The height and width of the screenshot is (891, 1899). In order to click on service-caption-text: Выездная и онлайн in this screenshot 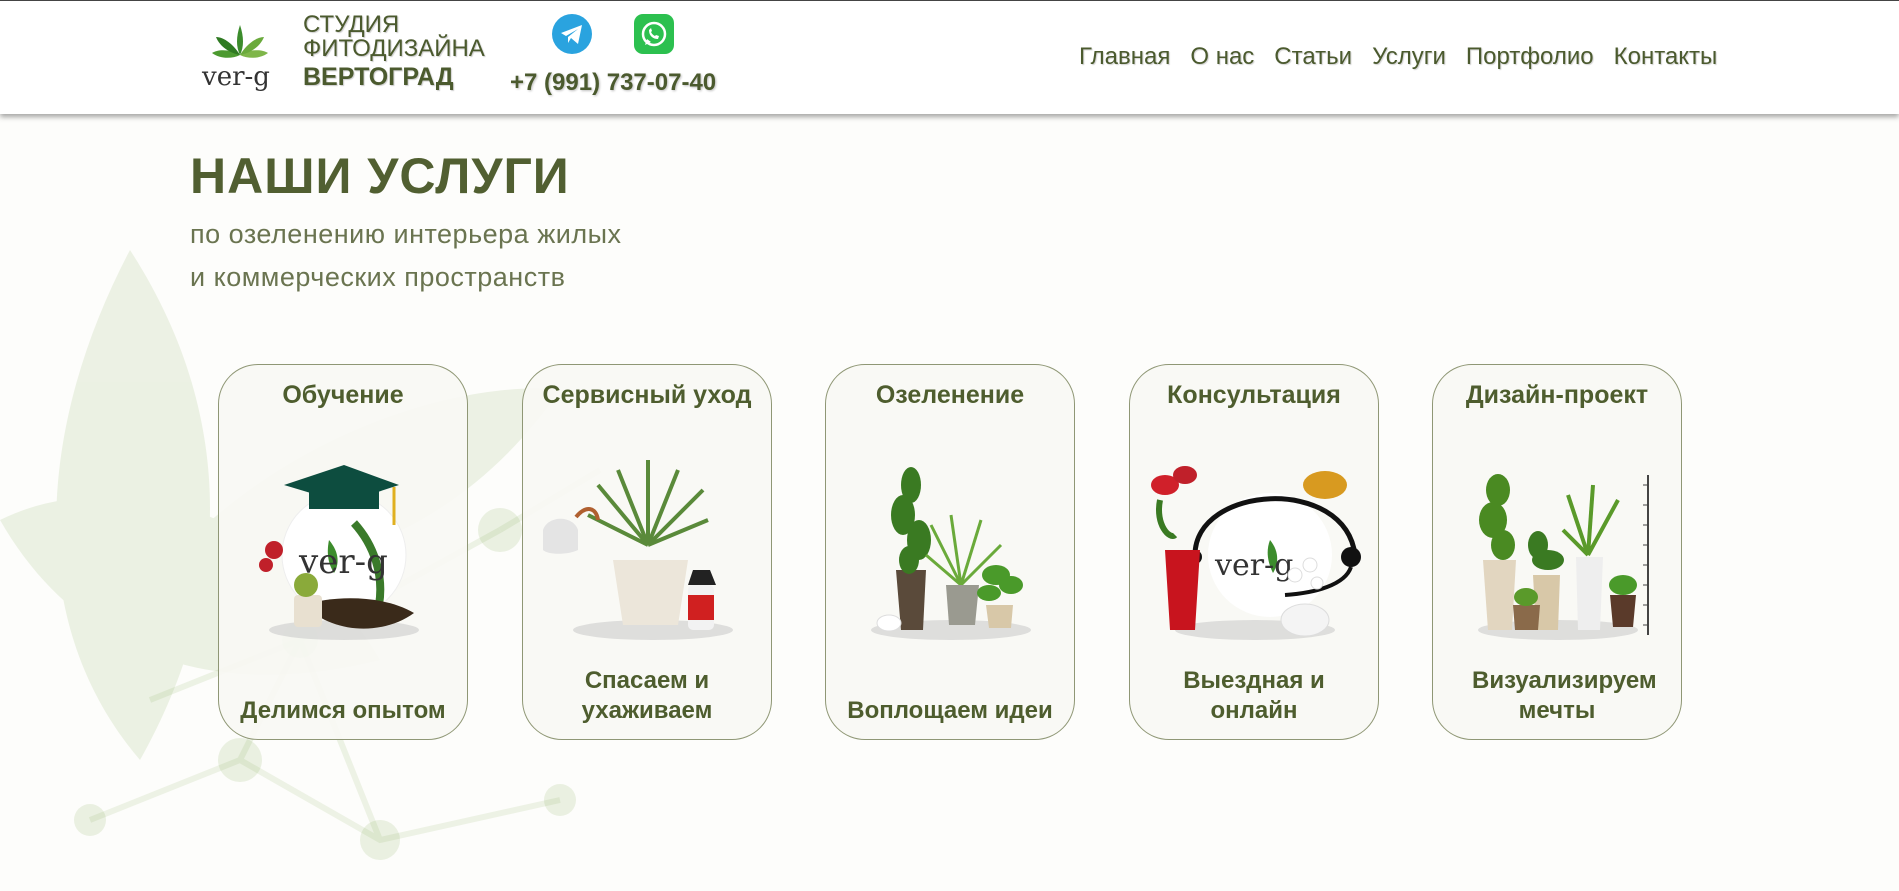, I will do `click(1254, 695)`.